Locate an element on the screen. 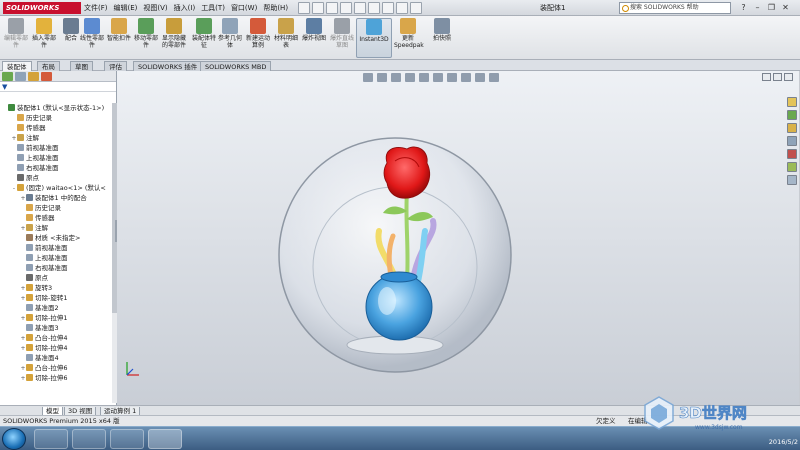 The image size is (800, 450). ribbon-button-12: 爆炸直线草图 is located at coordinates (342, 38).